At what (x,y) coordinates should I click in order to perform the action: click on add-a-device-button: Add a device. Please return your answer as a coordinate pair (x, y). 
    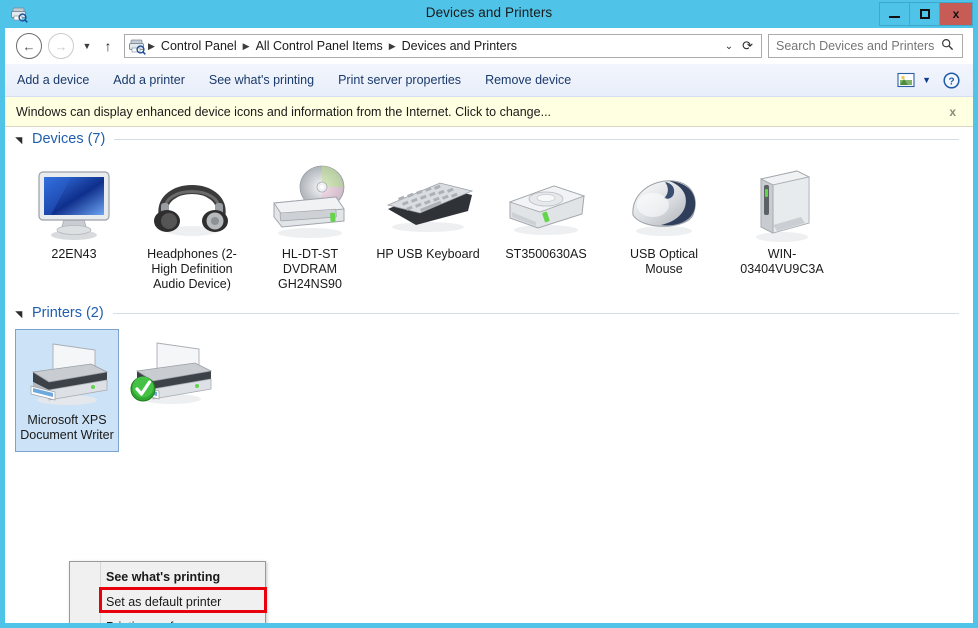
    Looking at the image, I should click on (53, 80).